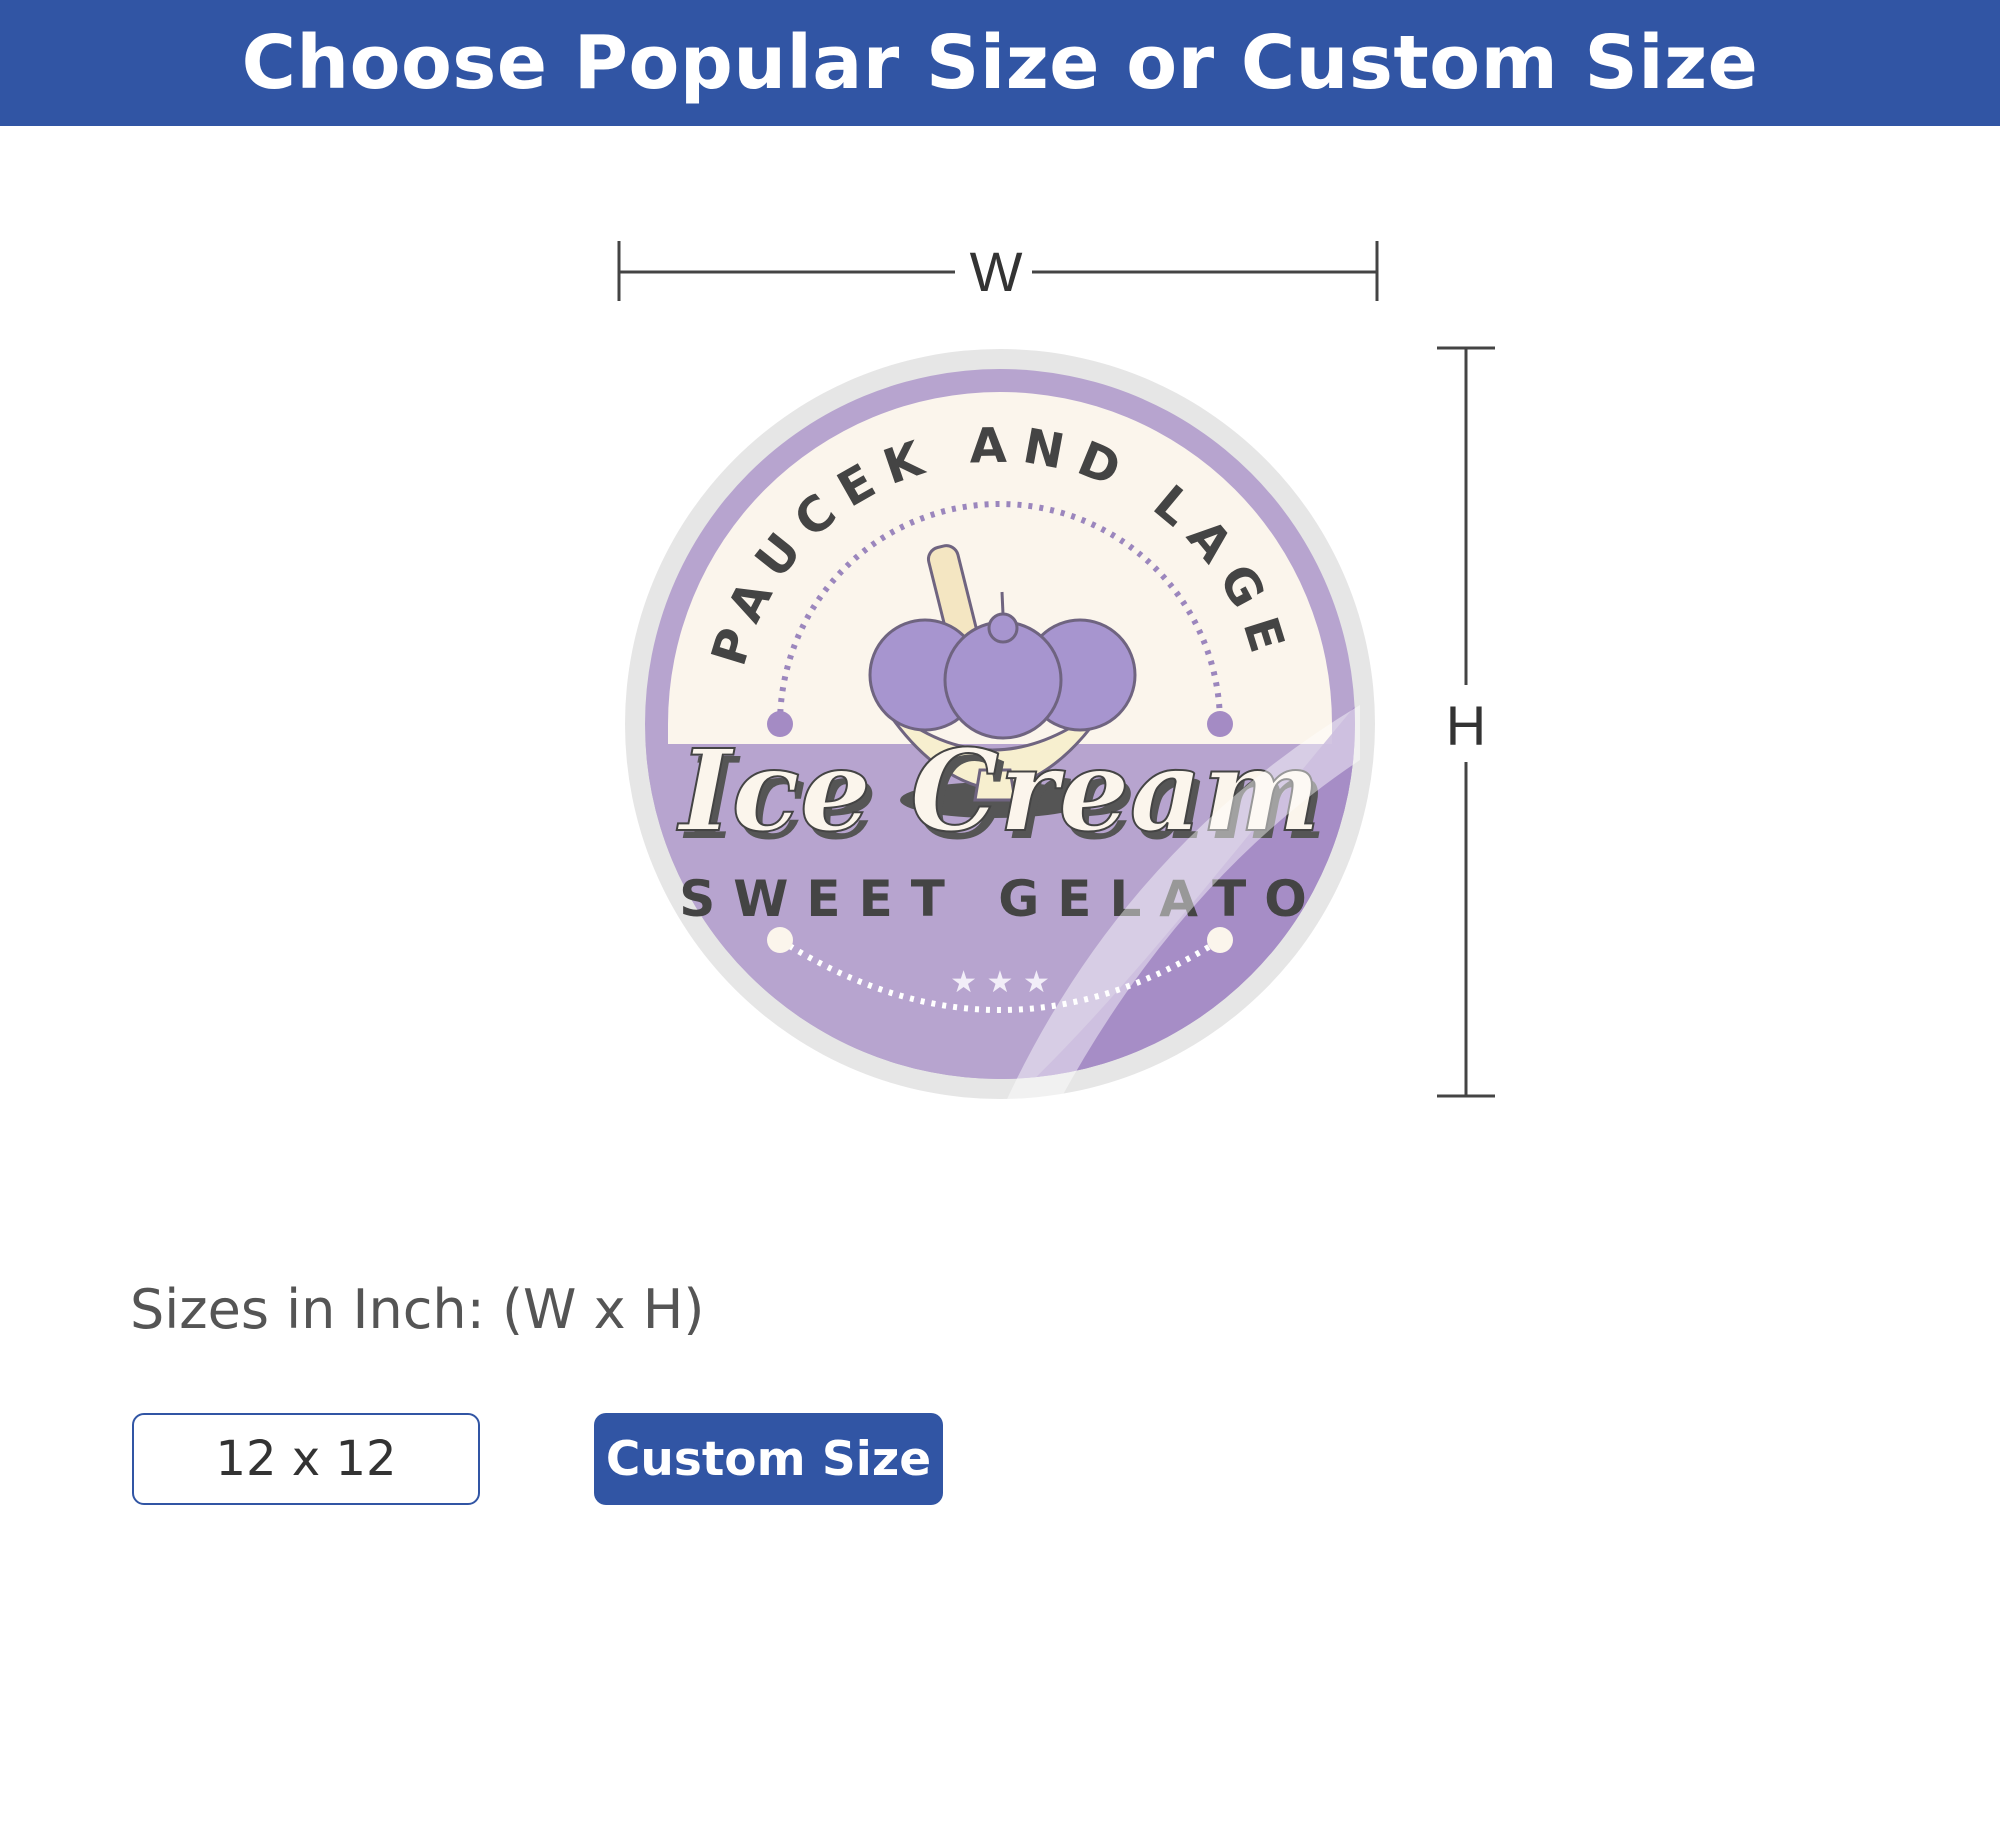 This screenshot has height=1821, width=2000. I want to click on page-title: Choose Popular Size or Custom Size, so click(1000, 63).